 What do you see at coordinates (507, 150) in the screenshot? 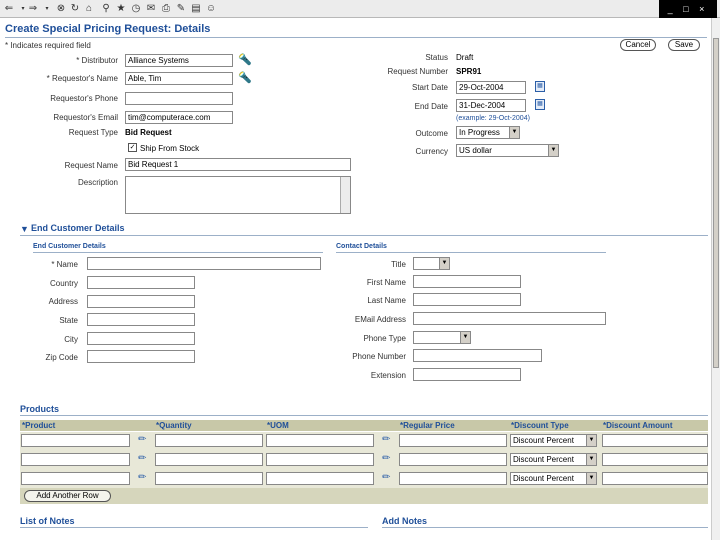
I see `currency-select: US dollar ▼` at bounding box center [507, 150].